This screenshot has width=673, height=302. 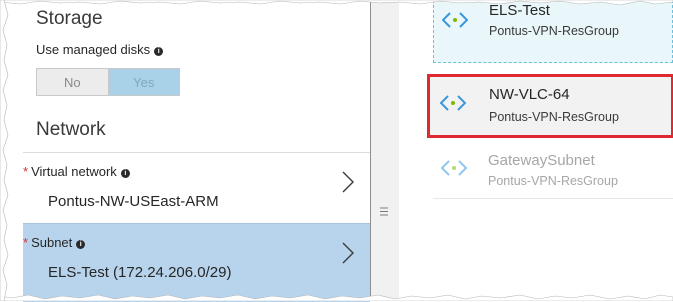 What do you see at coordinates (196, 187) in the screenshot?
I see `virtual-network-picker: * Virtual network i Pontus-NW-USEast-ARM` at bounding box center [196, 187].